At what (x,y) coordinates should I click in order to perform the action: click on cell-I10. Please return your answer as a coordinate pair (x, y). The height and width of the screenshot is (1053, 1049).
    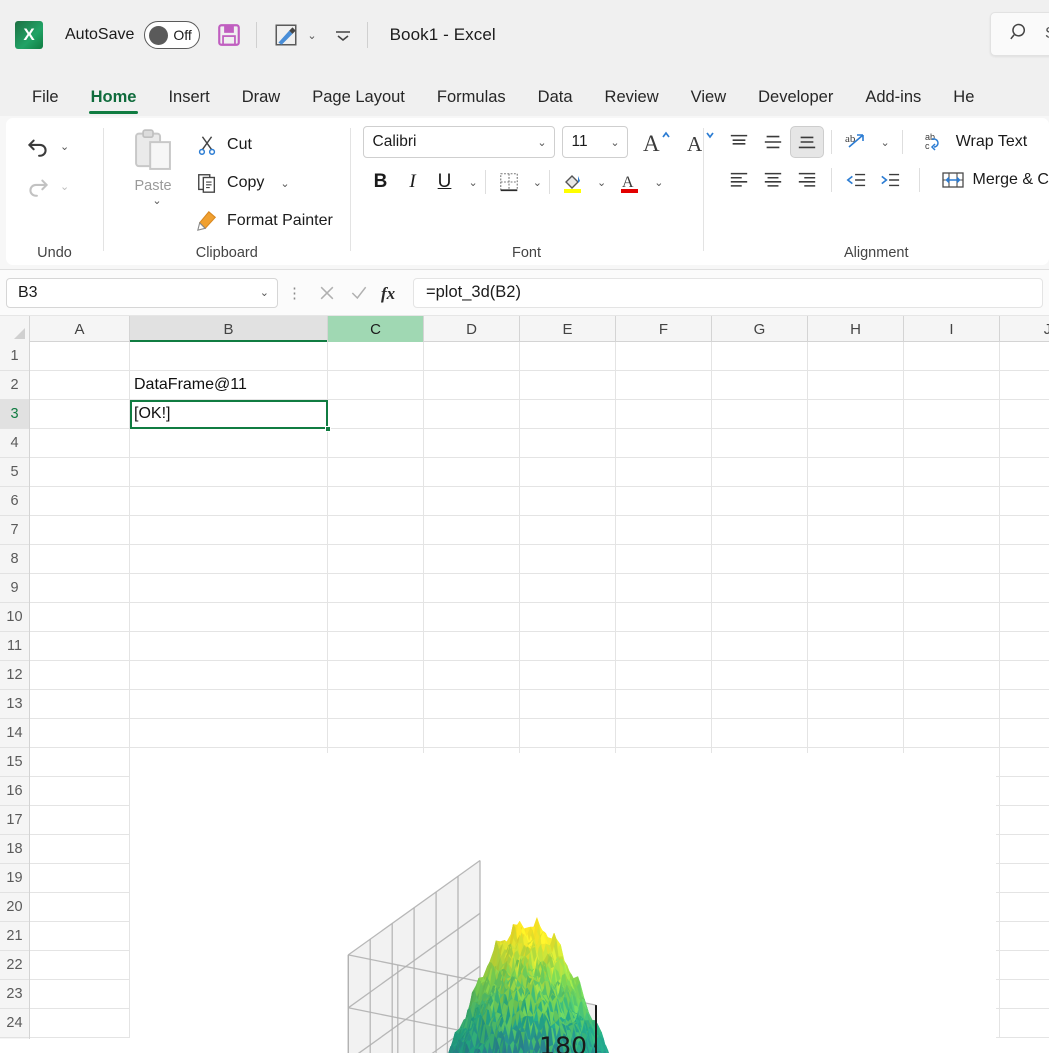
    Looking at the image, I should click on (952, 617).